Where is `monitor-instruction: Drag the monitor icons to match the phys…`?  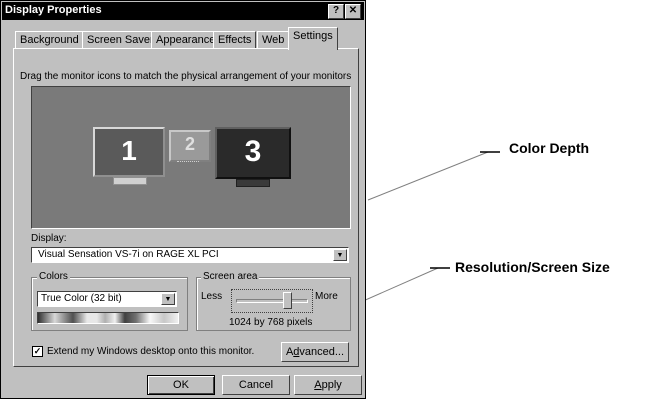
monitor-instruction: Drag the monitor icons to match the phys… is located at coordinates (186, 76).